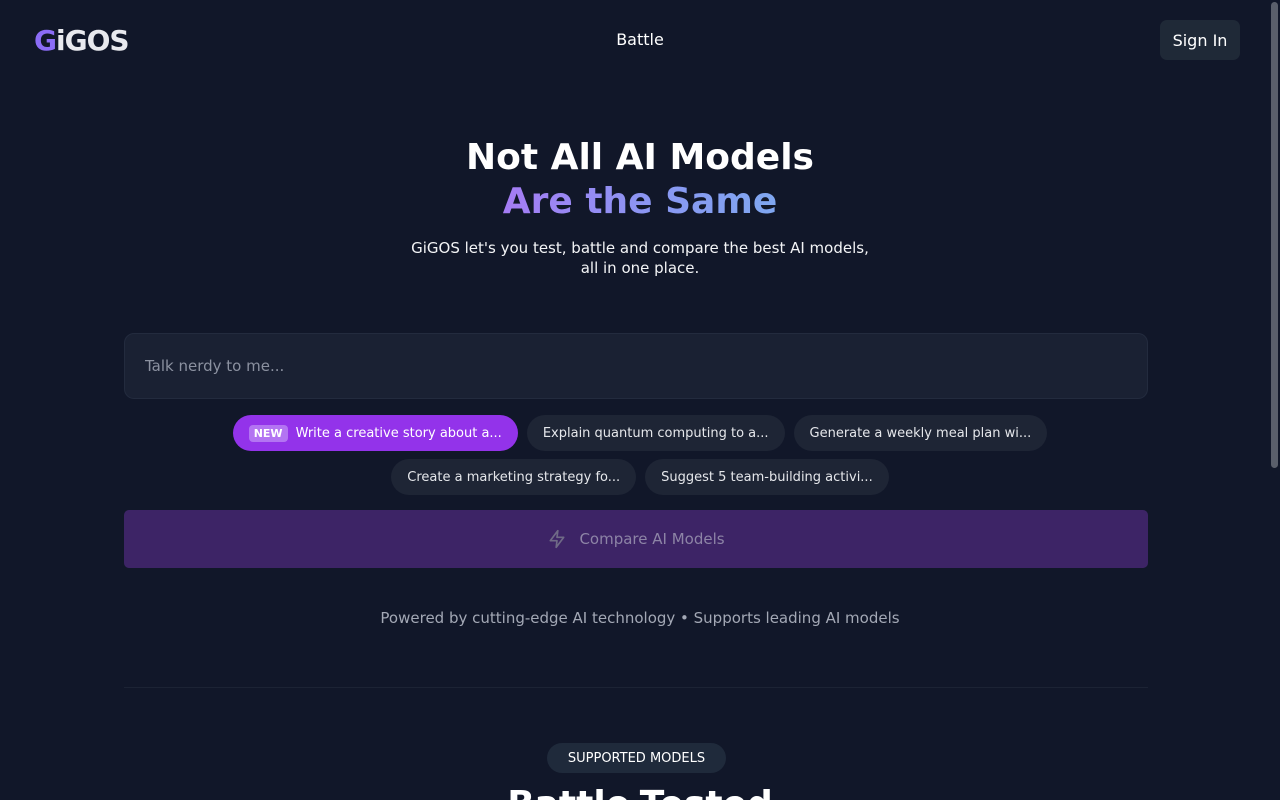  I want to click on scrollbar-thumb, so click(1274, 235).